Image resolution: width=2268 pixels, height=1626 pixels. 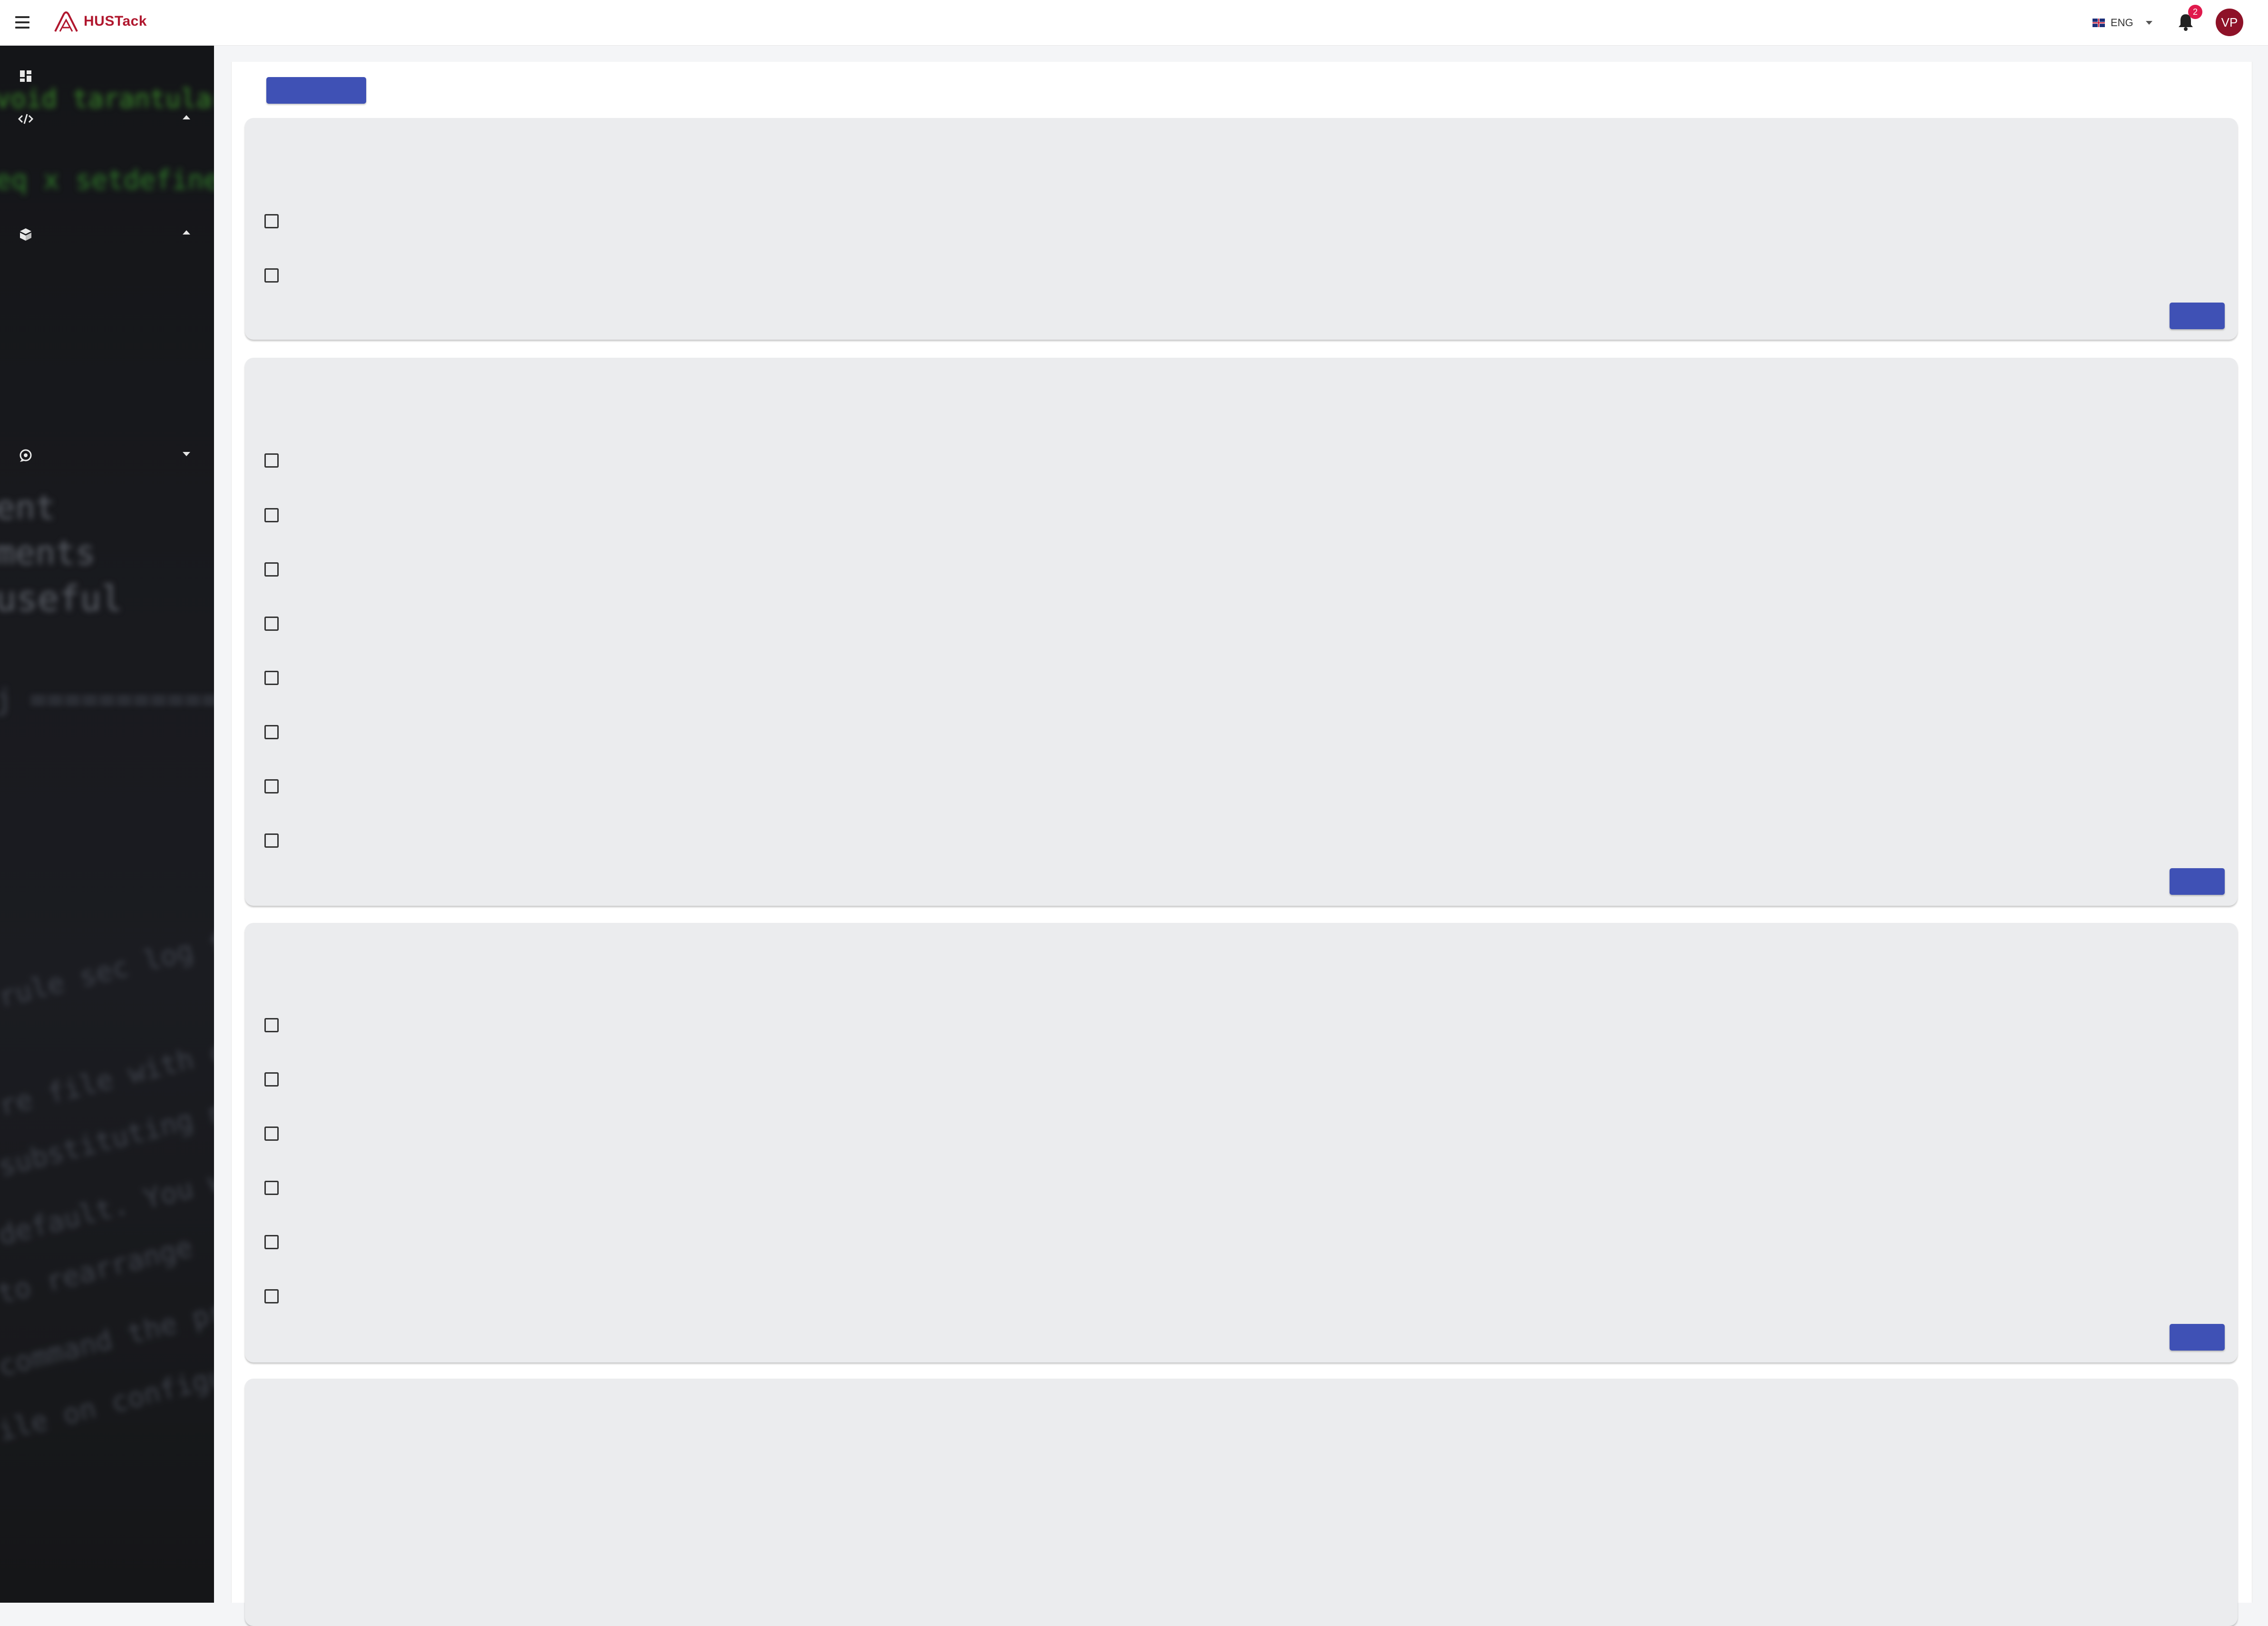 I want to click on sidebar-background-decoration: ent, so click(x=28, y=508).